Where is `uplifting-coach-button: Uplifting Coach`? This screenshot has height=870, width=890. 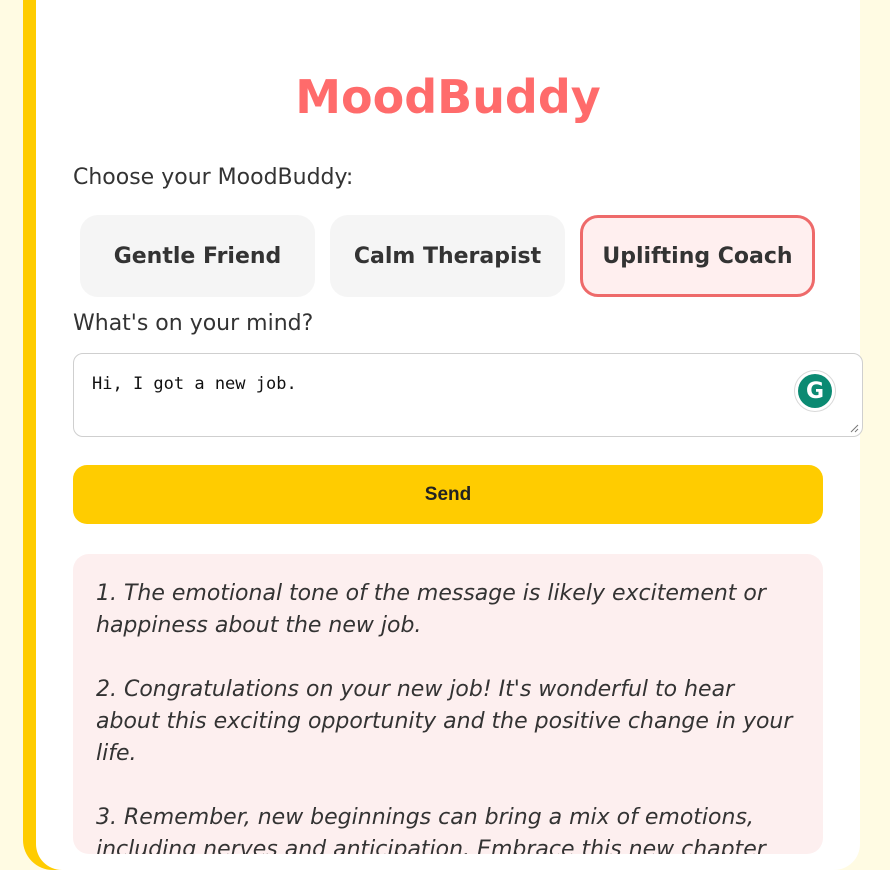 uplifting-coach-button: Uplifting Coach is located at coordinates (697, 256).